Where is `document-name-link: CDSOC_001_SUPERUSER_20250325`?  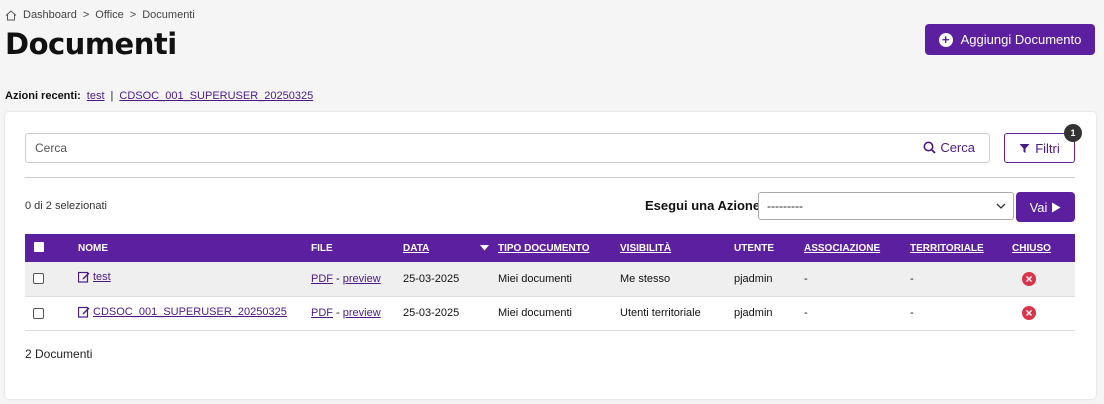
document-name-link: CDSOC_001_SUPERUSER_20250325 is located at coordinates (182, 312).